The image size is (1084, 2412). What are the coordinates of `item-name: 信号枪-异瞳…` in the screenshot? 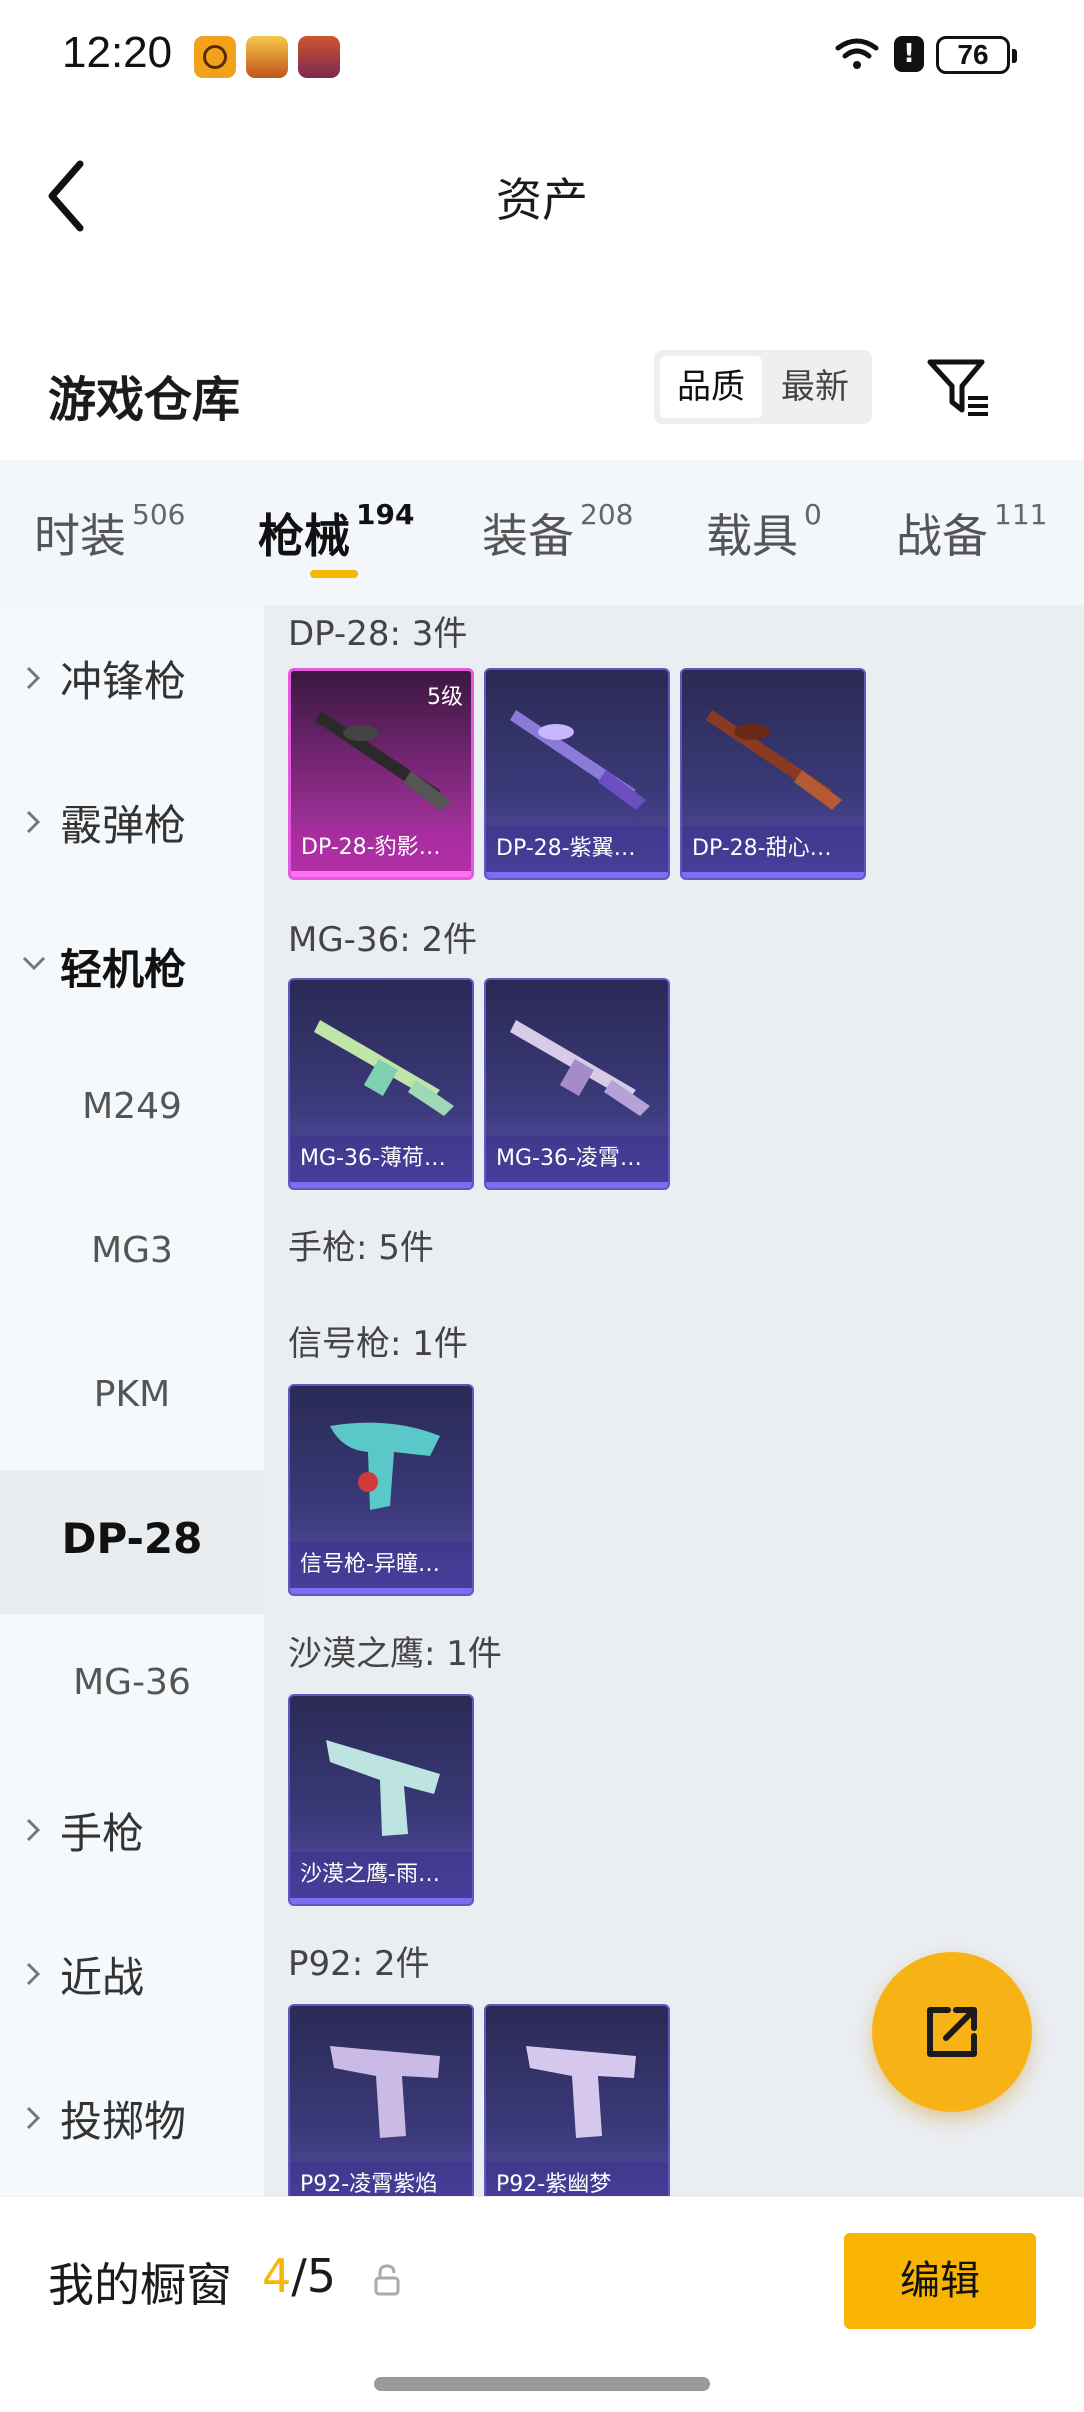 It's located at (381, 1565).